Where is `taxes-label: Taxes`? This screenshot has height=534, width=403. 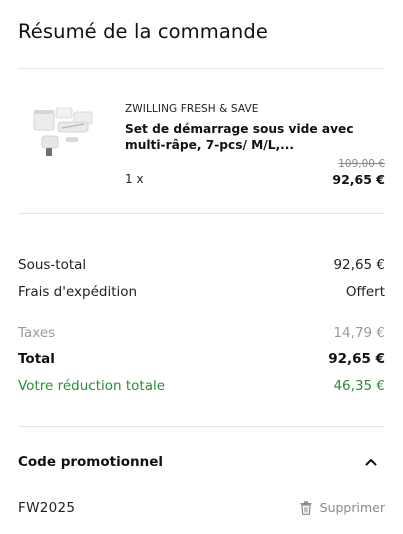 taxes-label: Taxes is located at coordinates (37, 333).